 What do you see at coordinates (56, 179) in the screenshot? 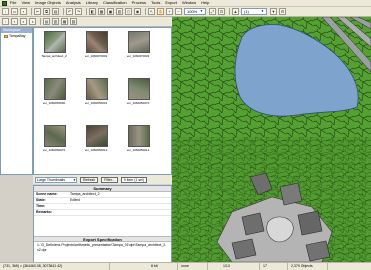
I see `view-mode-select: Large Thumbnails ▼` at bounding box center [56, 179].